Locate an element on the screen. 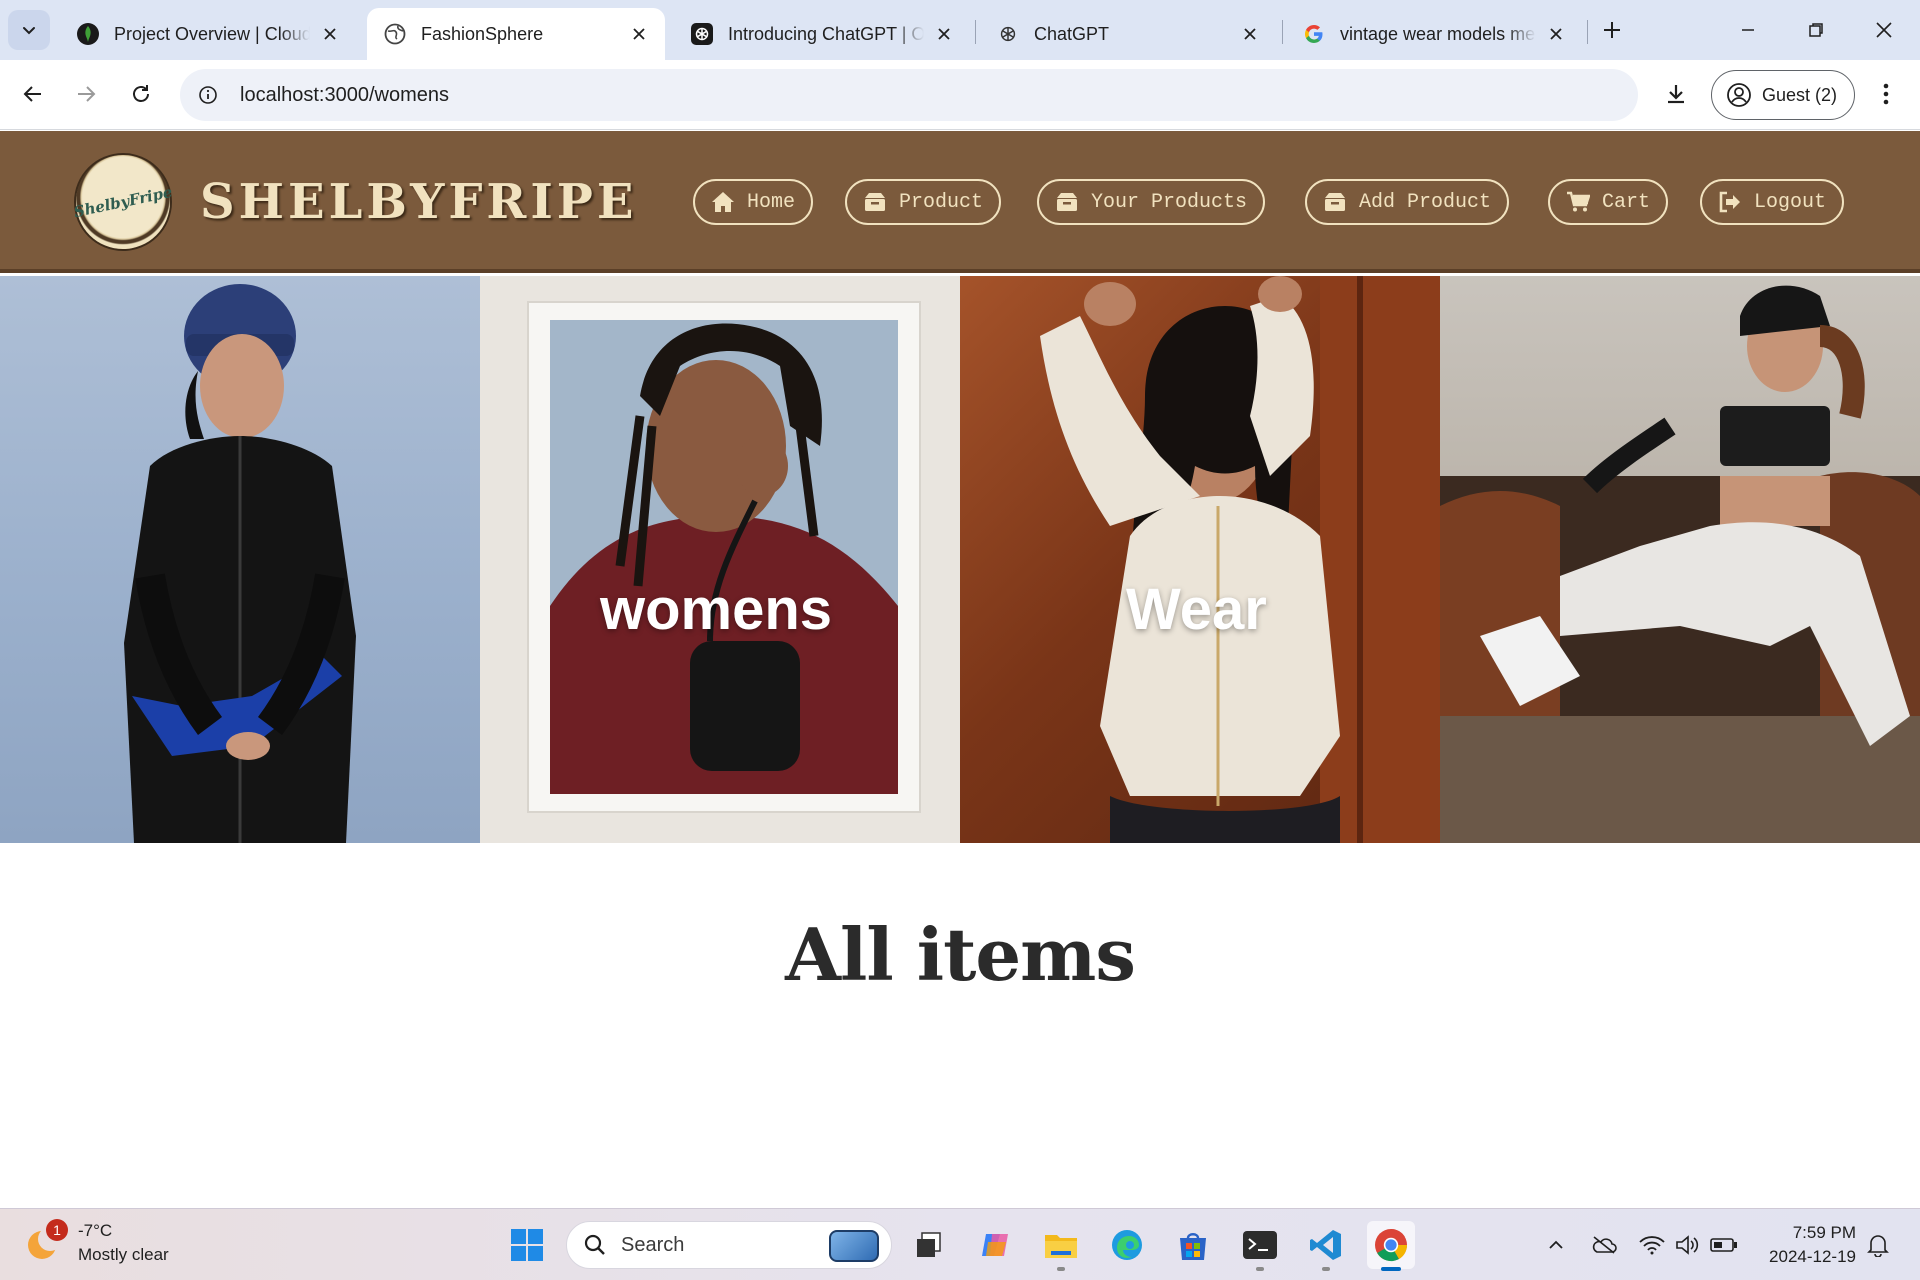 This screenshot has width=1920, height=1280. downloads-button is located at coordinates (1676, 94).